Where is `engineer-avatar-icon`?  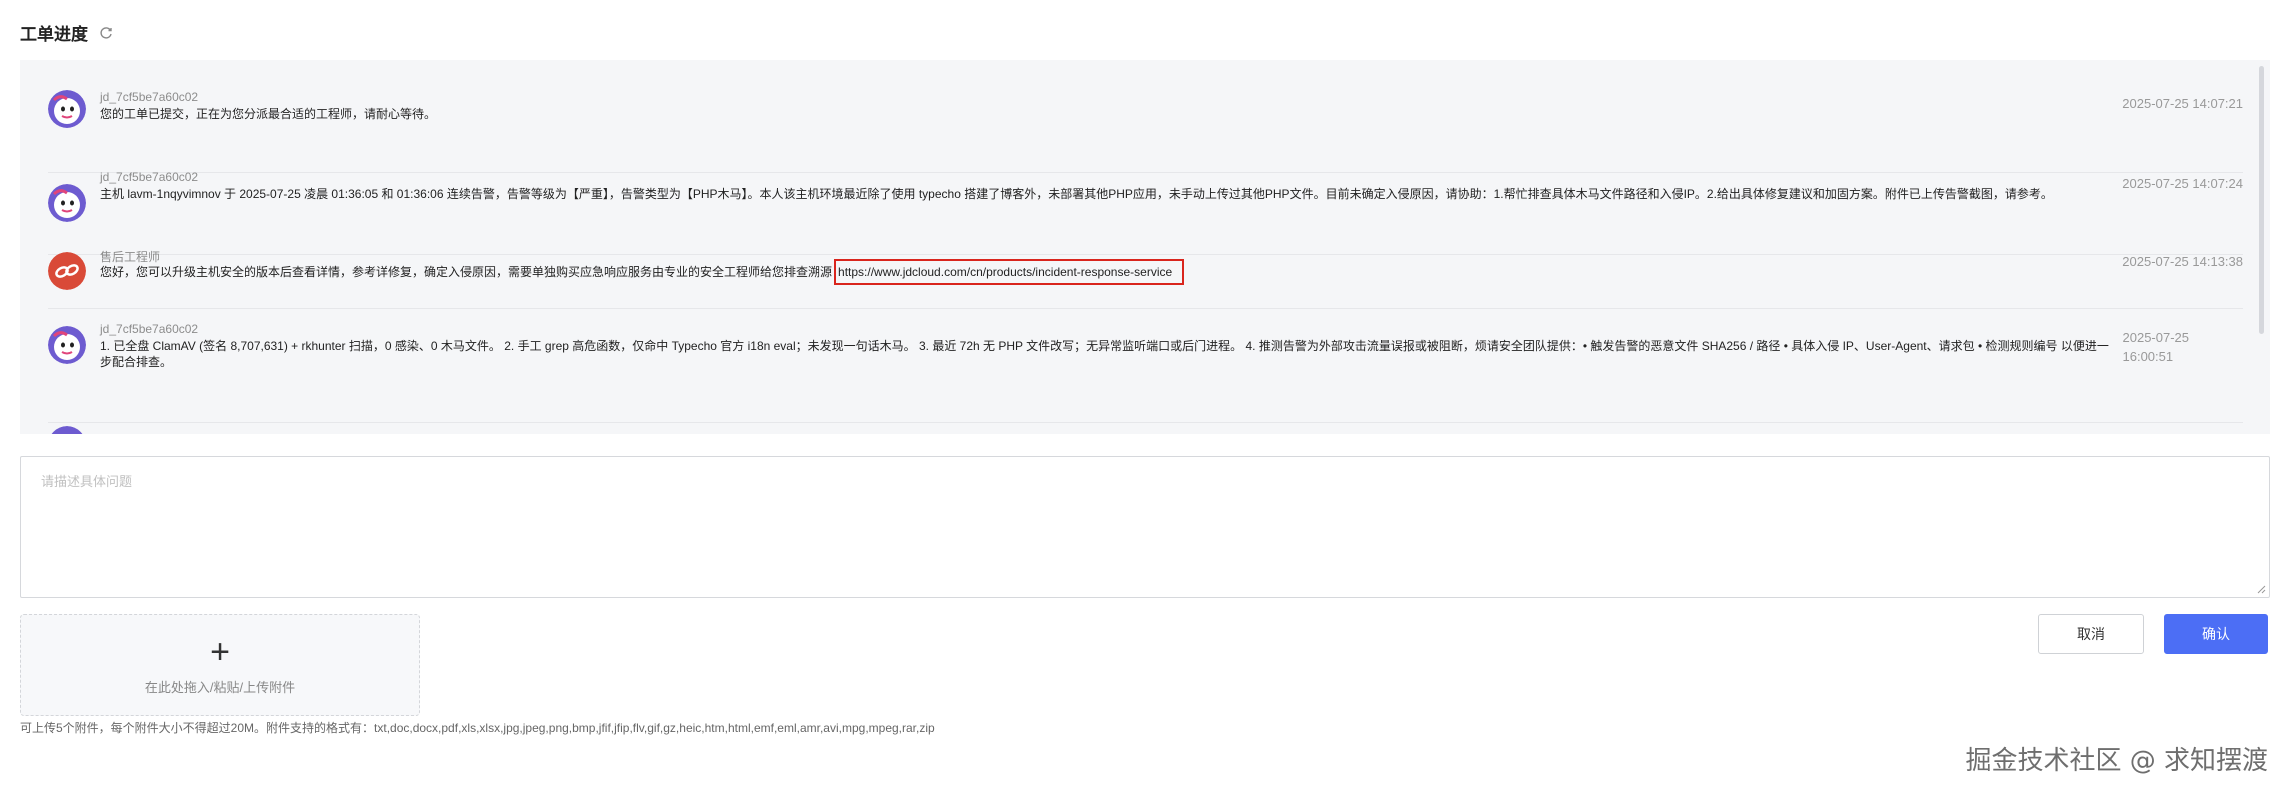 engineer-avatar-icon is located at coordinates (67, 271).